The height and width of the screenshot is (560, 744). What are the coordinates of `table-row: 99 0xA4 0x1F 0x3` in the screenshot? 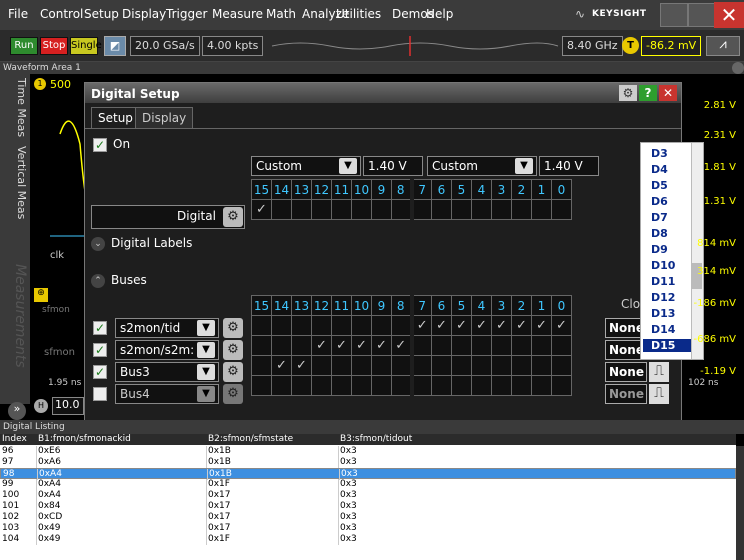 It's located at (368, 484).